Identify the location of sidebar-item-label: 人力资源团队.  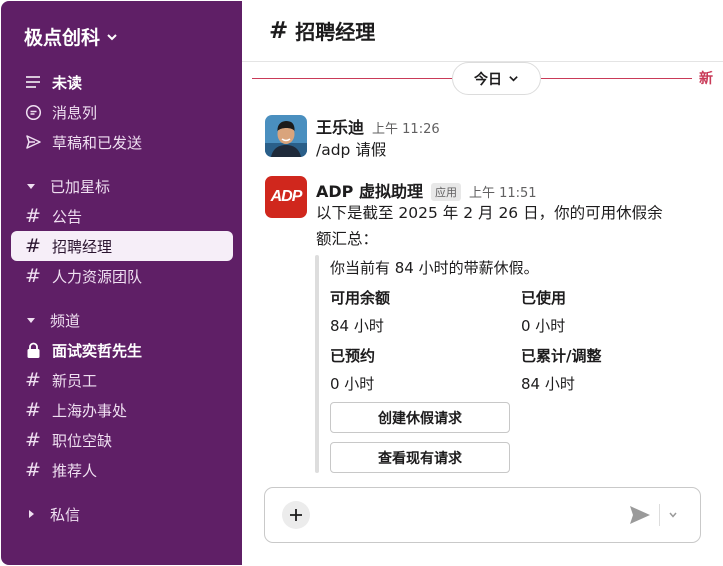
(97, 276).